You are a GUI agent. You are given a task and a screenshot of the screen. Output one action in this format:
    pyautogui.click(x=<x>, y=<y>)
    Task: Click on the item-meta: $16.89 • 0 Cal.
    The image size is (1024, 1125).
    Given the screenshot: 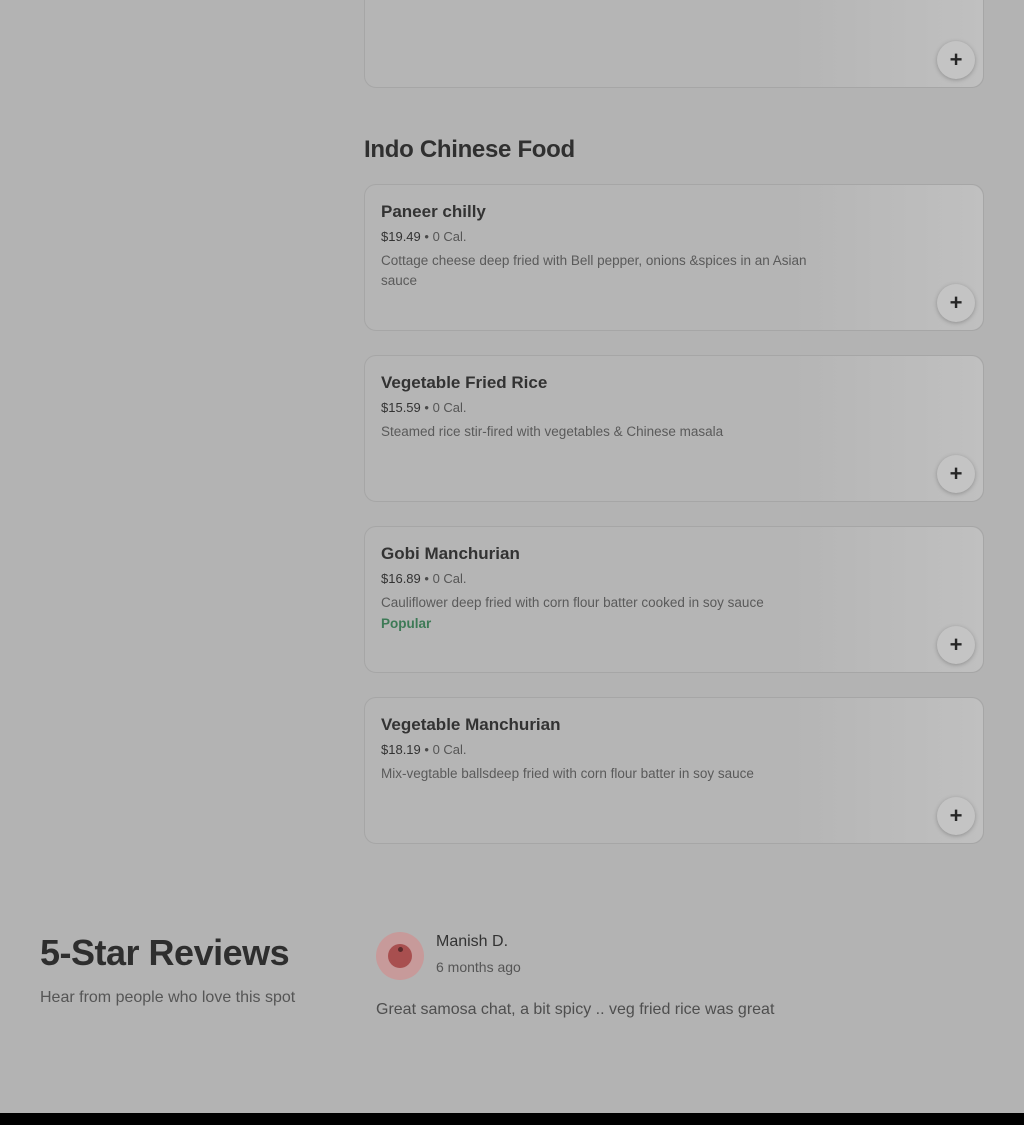 What is the action you would take?
    pyautogui.click(x=424, y=578)
    